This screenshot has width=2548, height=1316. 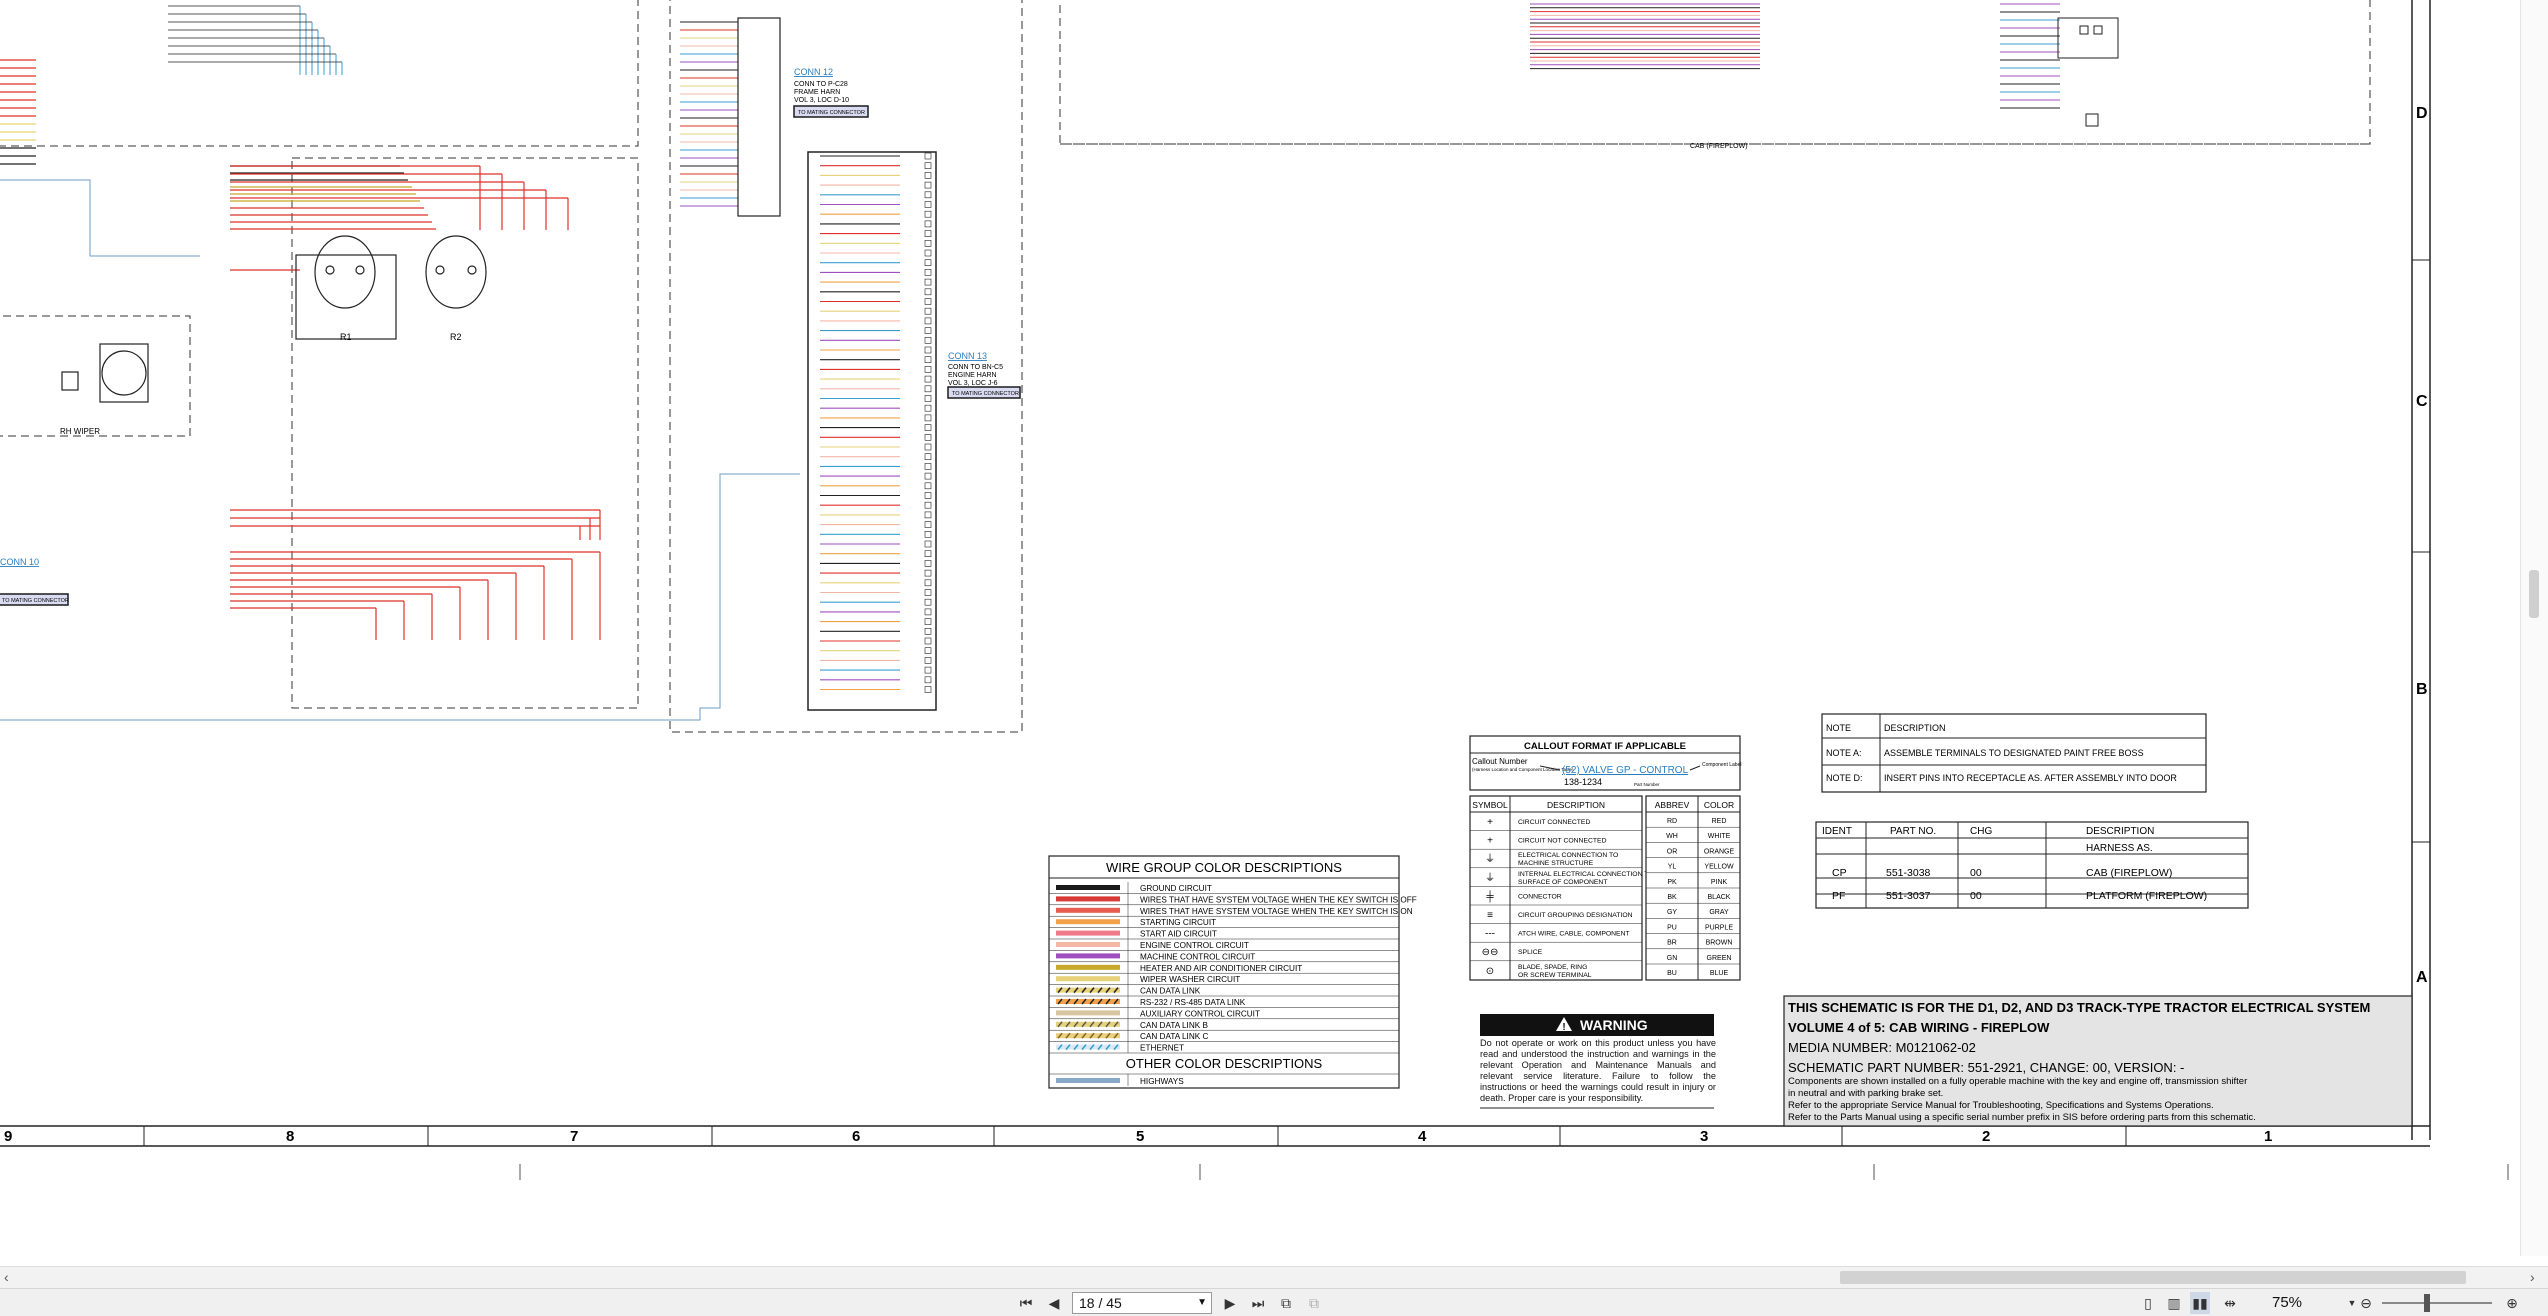 I want to click on wire-group-label: AUXILIARY CONTROL CIRCUIT, so click(x=1200, y=1013).